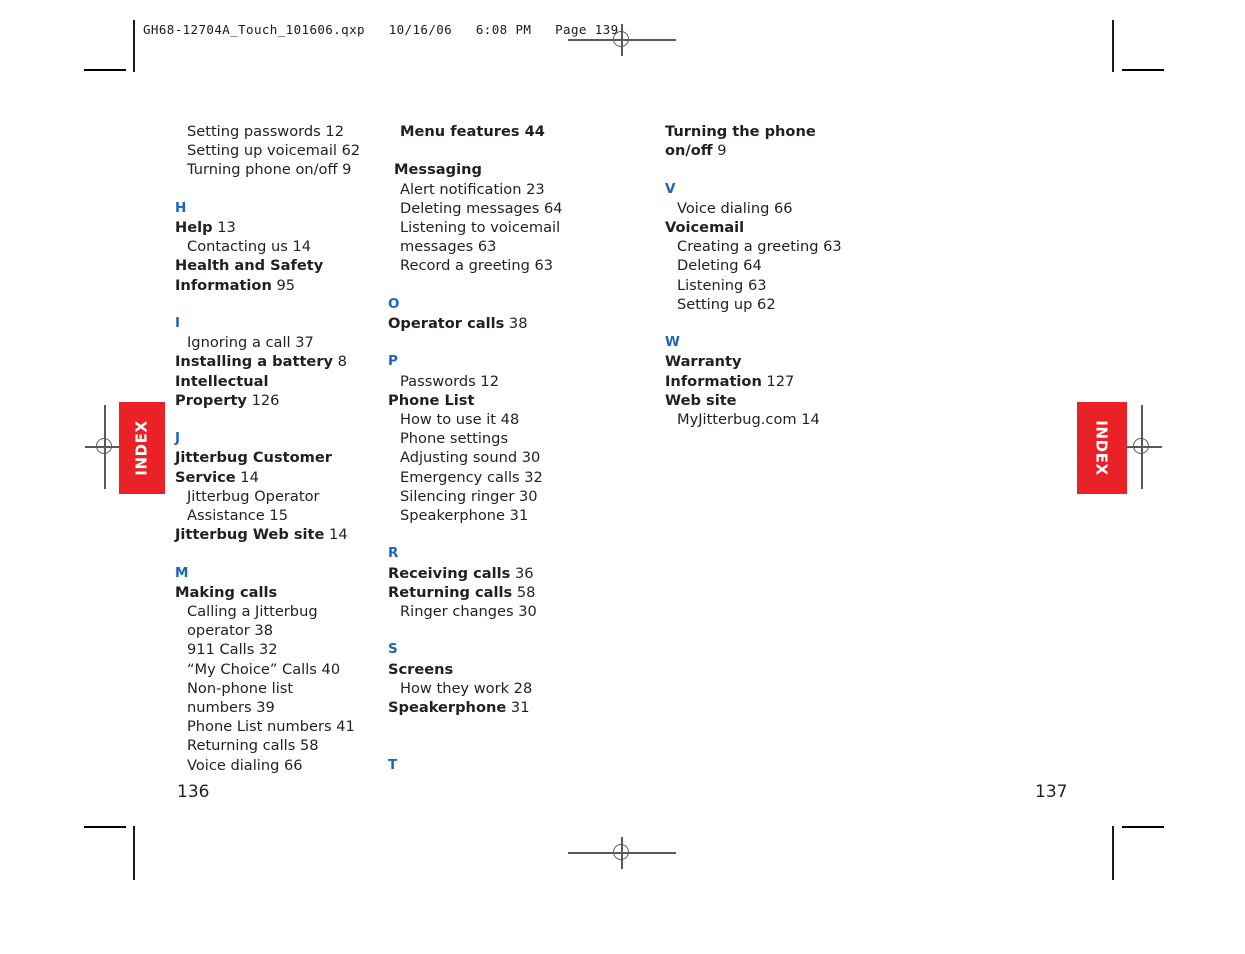  I want to click on index-tab-left-label: INDEX, so click(142, 448).